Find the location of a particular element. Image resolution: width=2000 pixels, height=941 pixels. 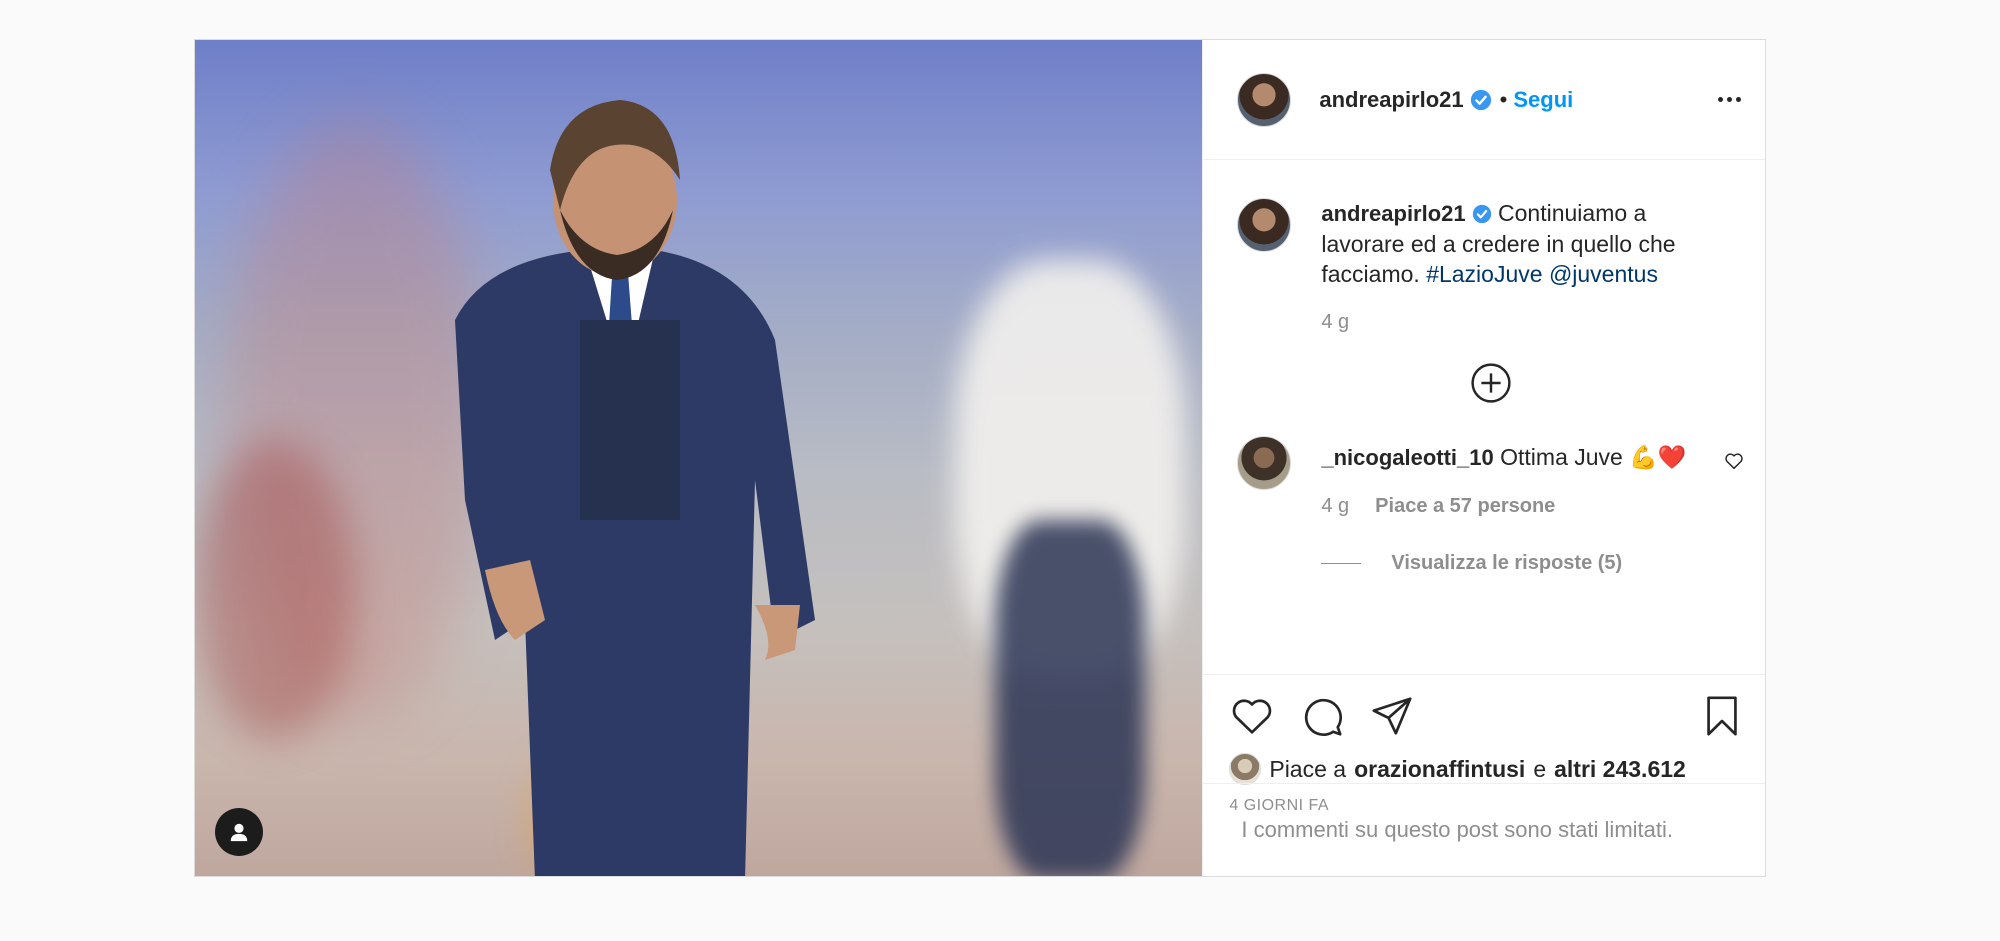

commenter-avatar is located at coordinates (1264, 463).